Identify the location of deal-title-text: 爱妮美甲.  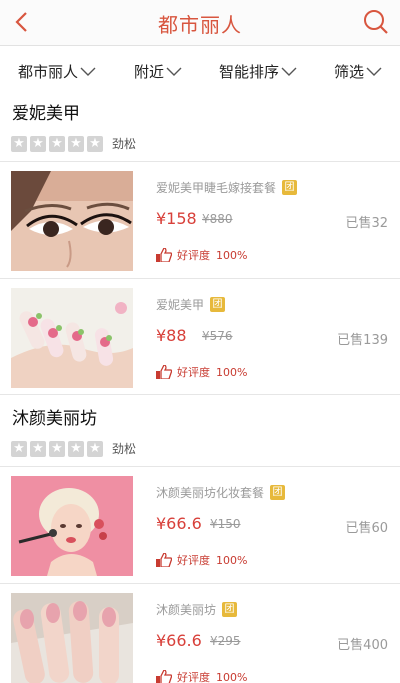
(180, 305).